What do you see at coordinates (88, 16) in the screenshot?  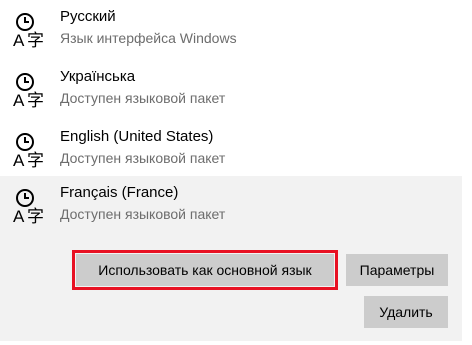 I see `language-name: Русский` at bounding box center [88, 16].